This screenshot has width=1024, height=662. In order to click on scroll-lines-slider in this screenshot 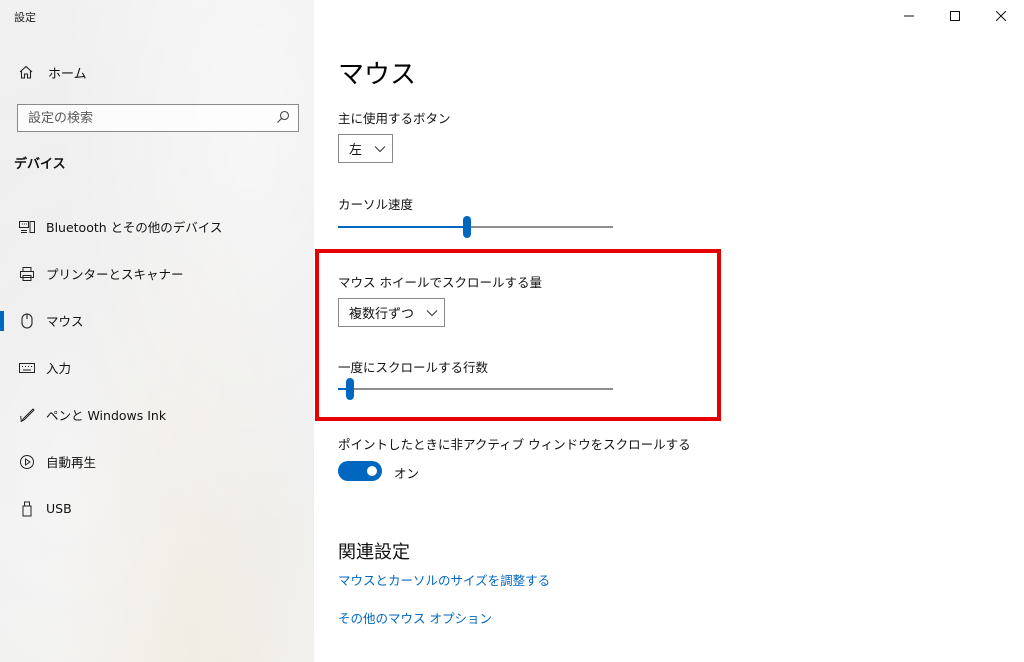, I will do `click(475, 389)`.